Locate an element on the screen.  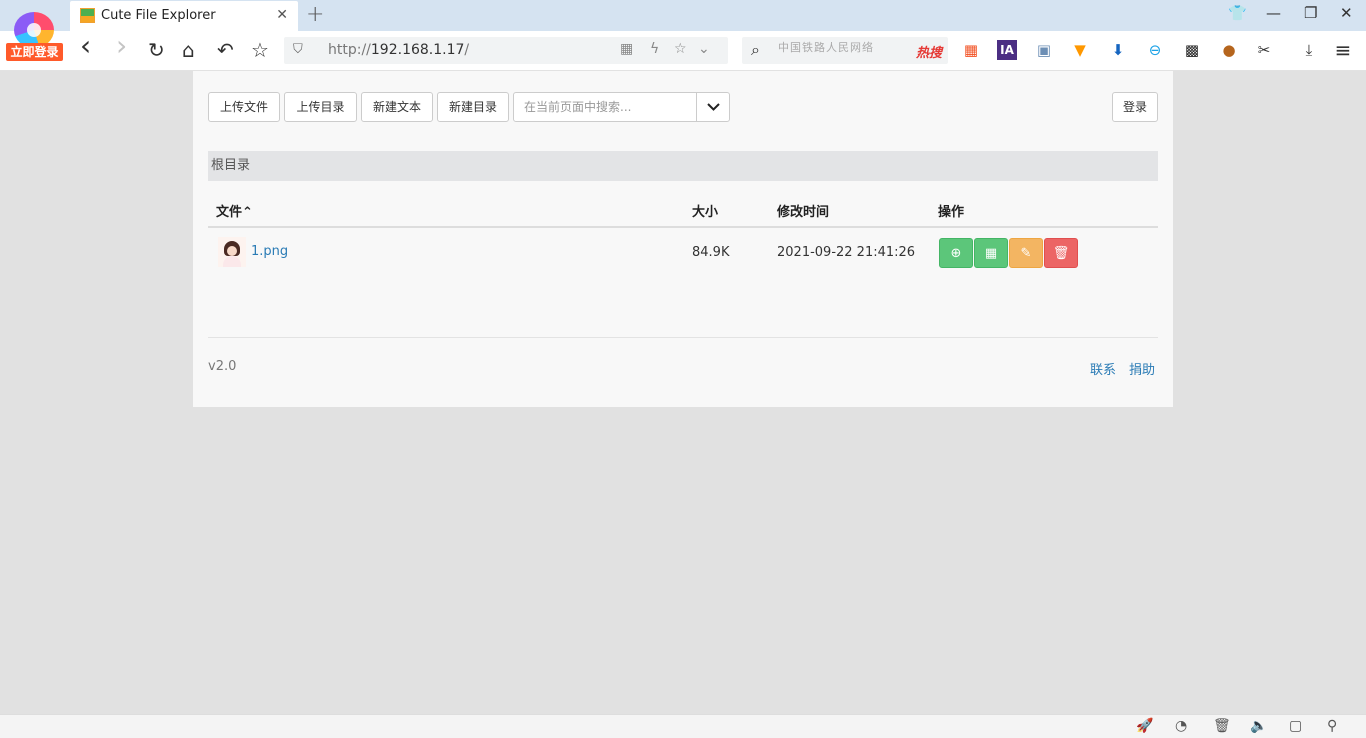
search-engine-box: ⌕ 中国铁路人民网络 热搜 is located at coordinates (845, 50).